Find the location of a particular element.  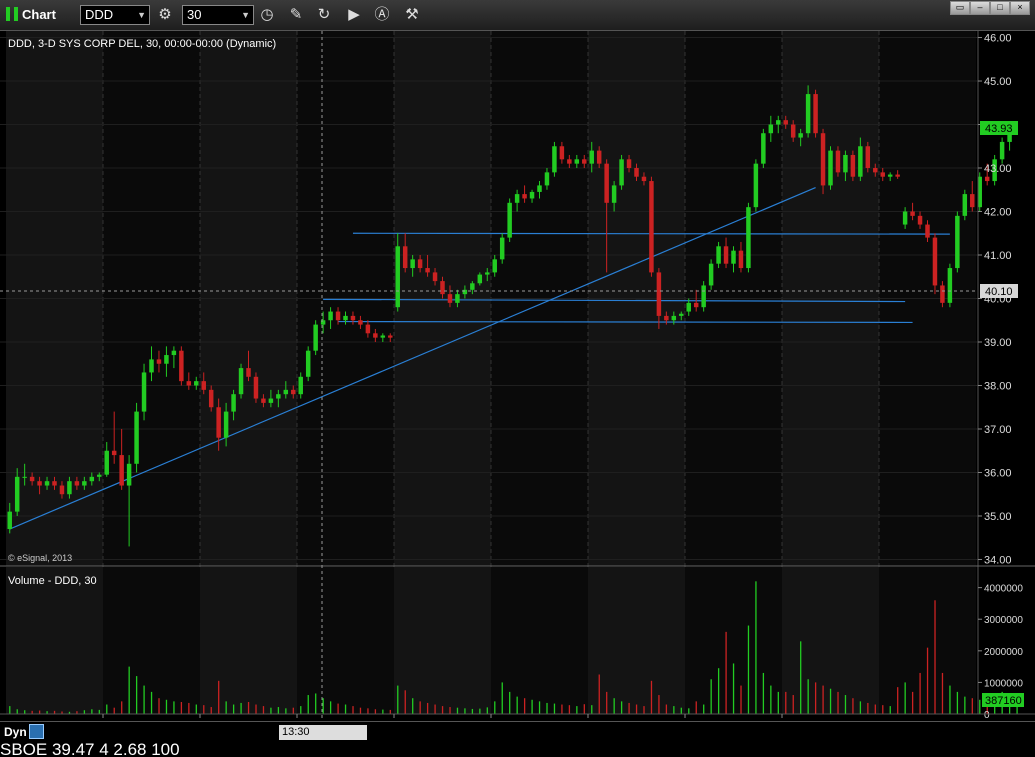

volume-tick-label: 3000000 is located at coordinates (1003, 620).